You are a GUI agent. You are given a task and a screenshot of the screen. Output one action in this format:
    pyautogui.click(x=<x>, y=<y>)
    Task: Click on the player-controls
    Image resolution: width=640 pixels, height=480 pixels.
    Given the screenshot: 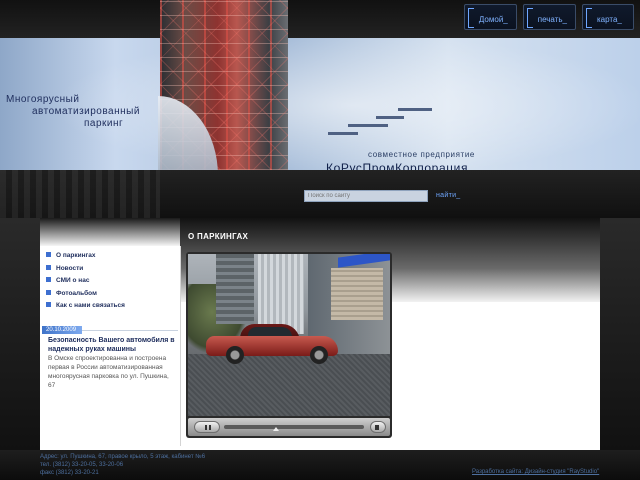 What is the action you would take?
    pyautogui.click(x=289, y=427)
    